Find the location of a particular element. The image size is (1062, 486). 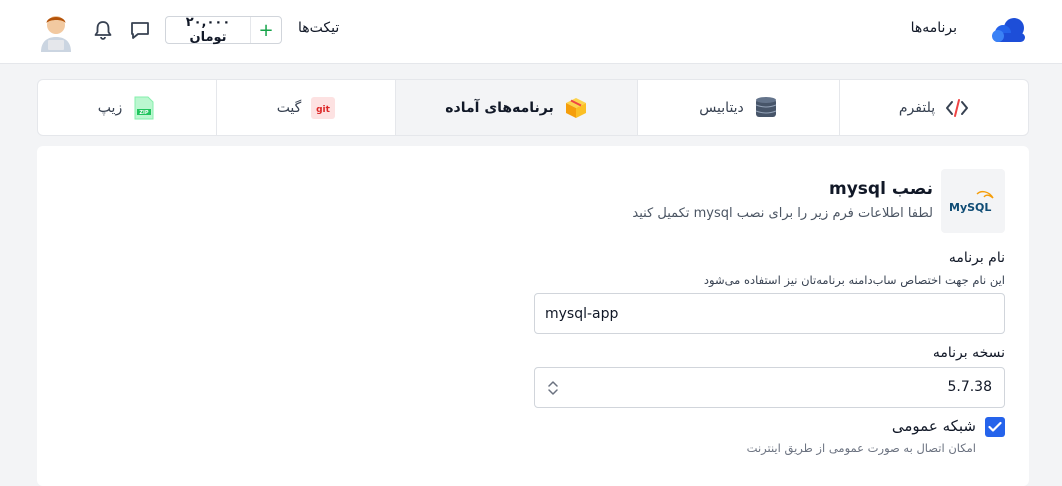

svg-text: git is located at coordinates (323, 110).